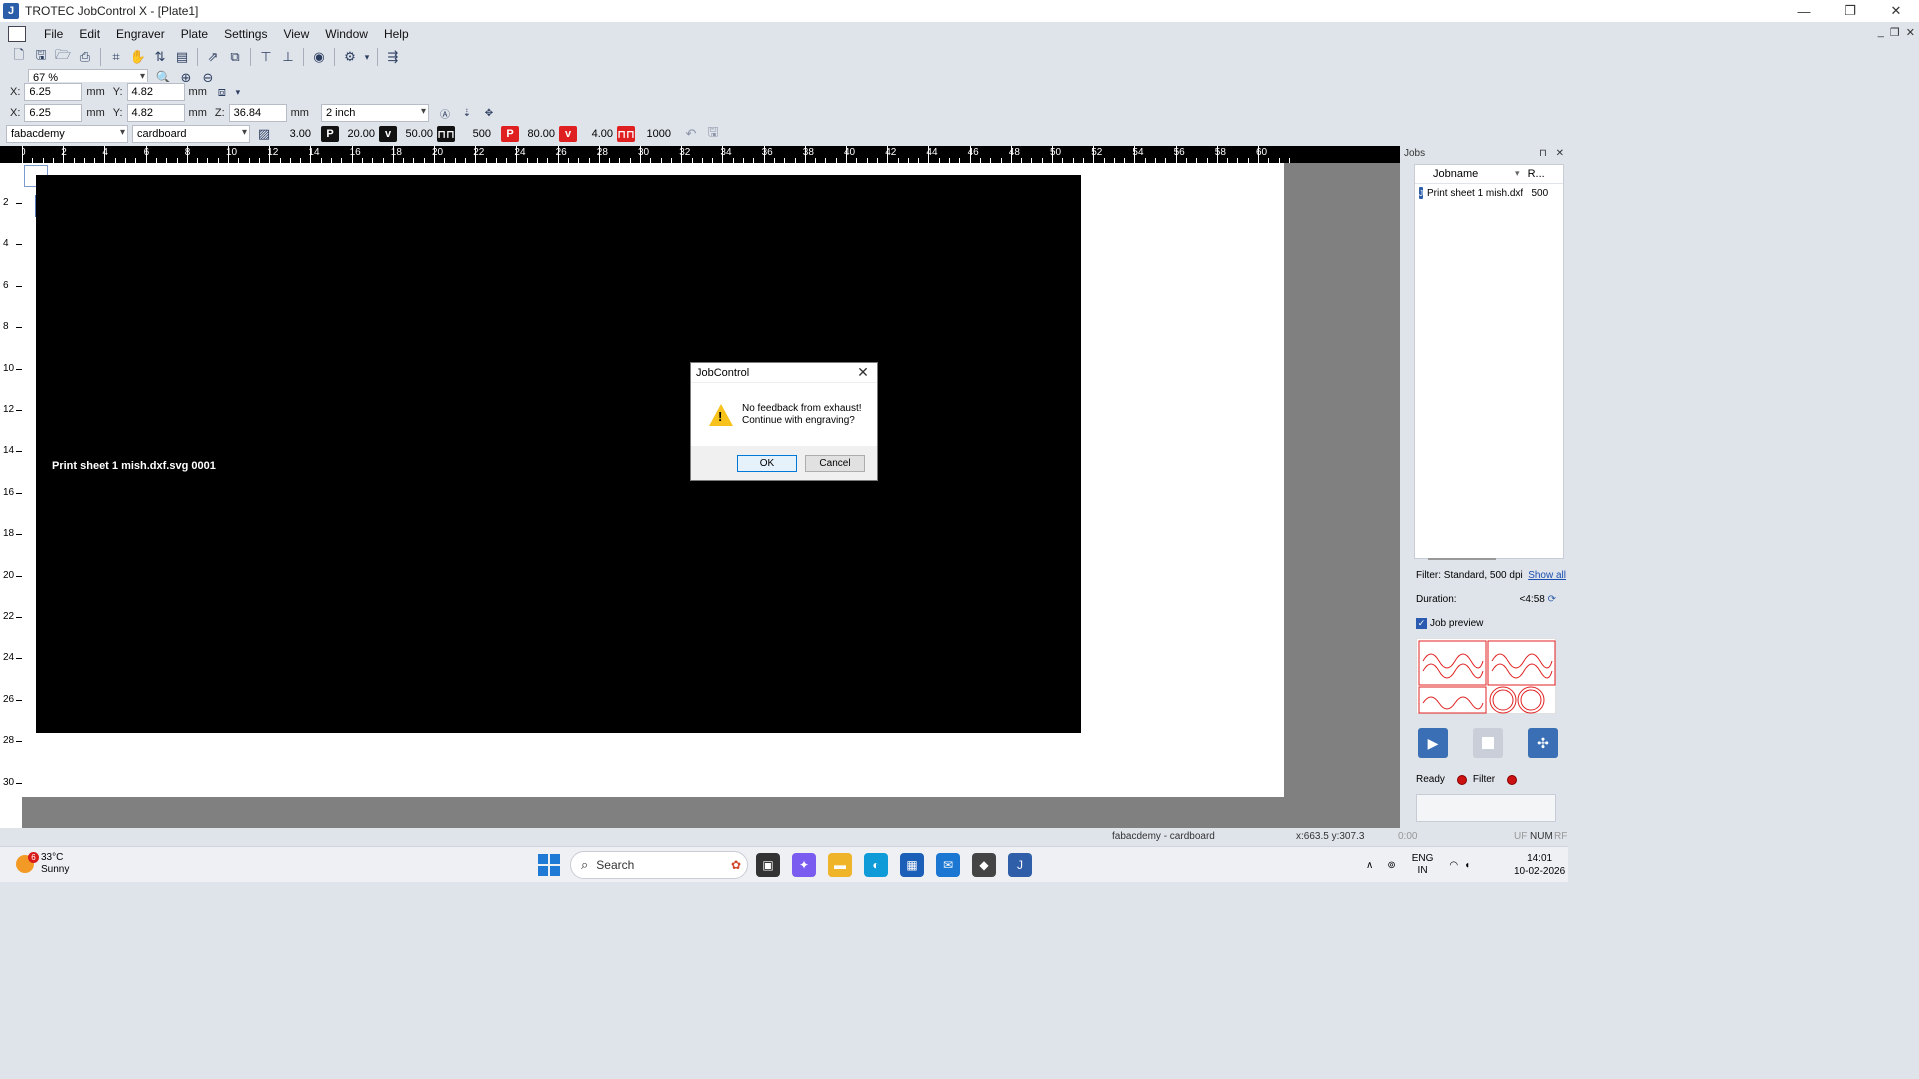 The height and width of the screenshot is (1079, 1919). Describe the element at coordinates (245, 34) in the screenshot. I see `menu-settings: Settings` at that location.